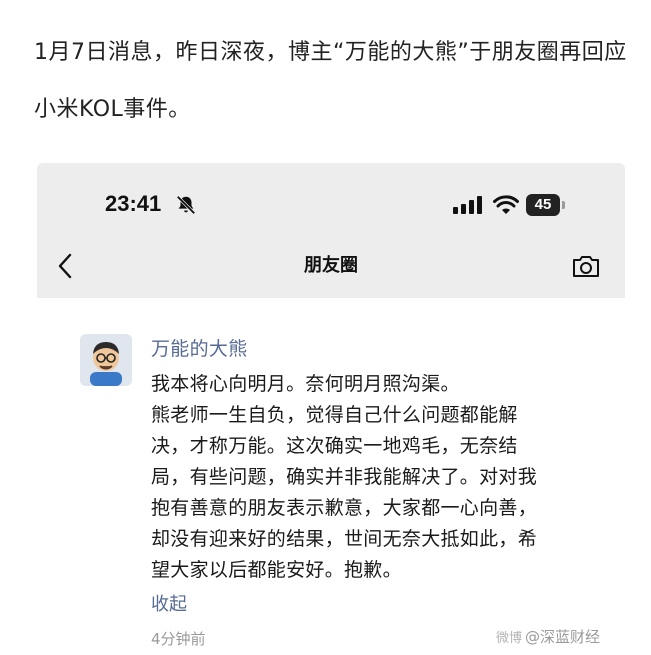 The image size is (651, 655). What do you see at coordinates (331, 205) in the screenshot?
I see `status-bar: 23:41 45` at bounding box center [331, 205].